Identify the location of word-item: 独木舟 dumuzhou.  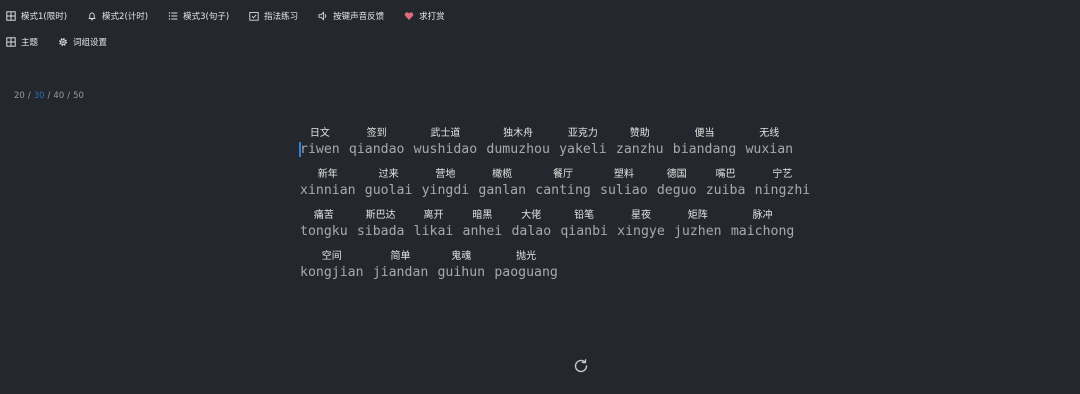
(518, 146).